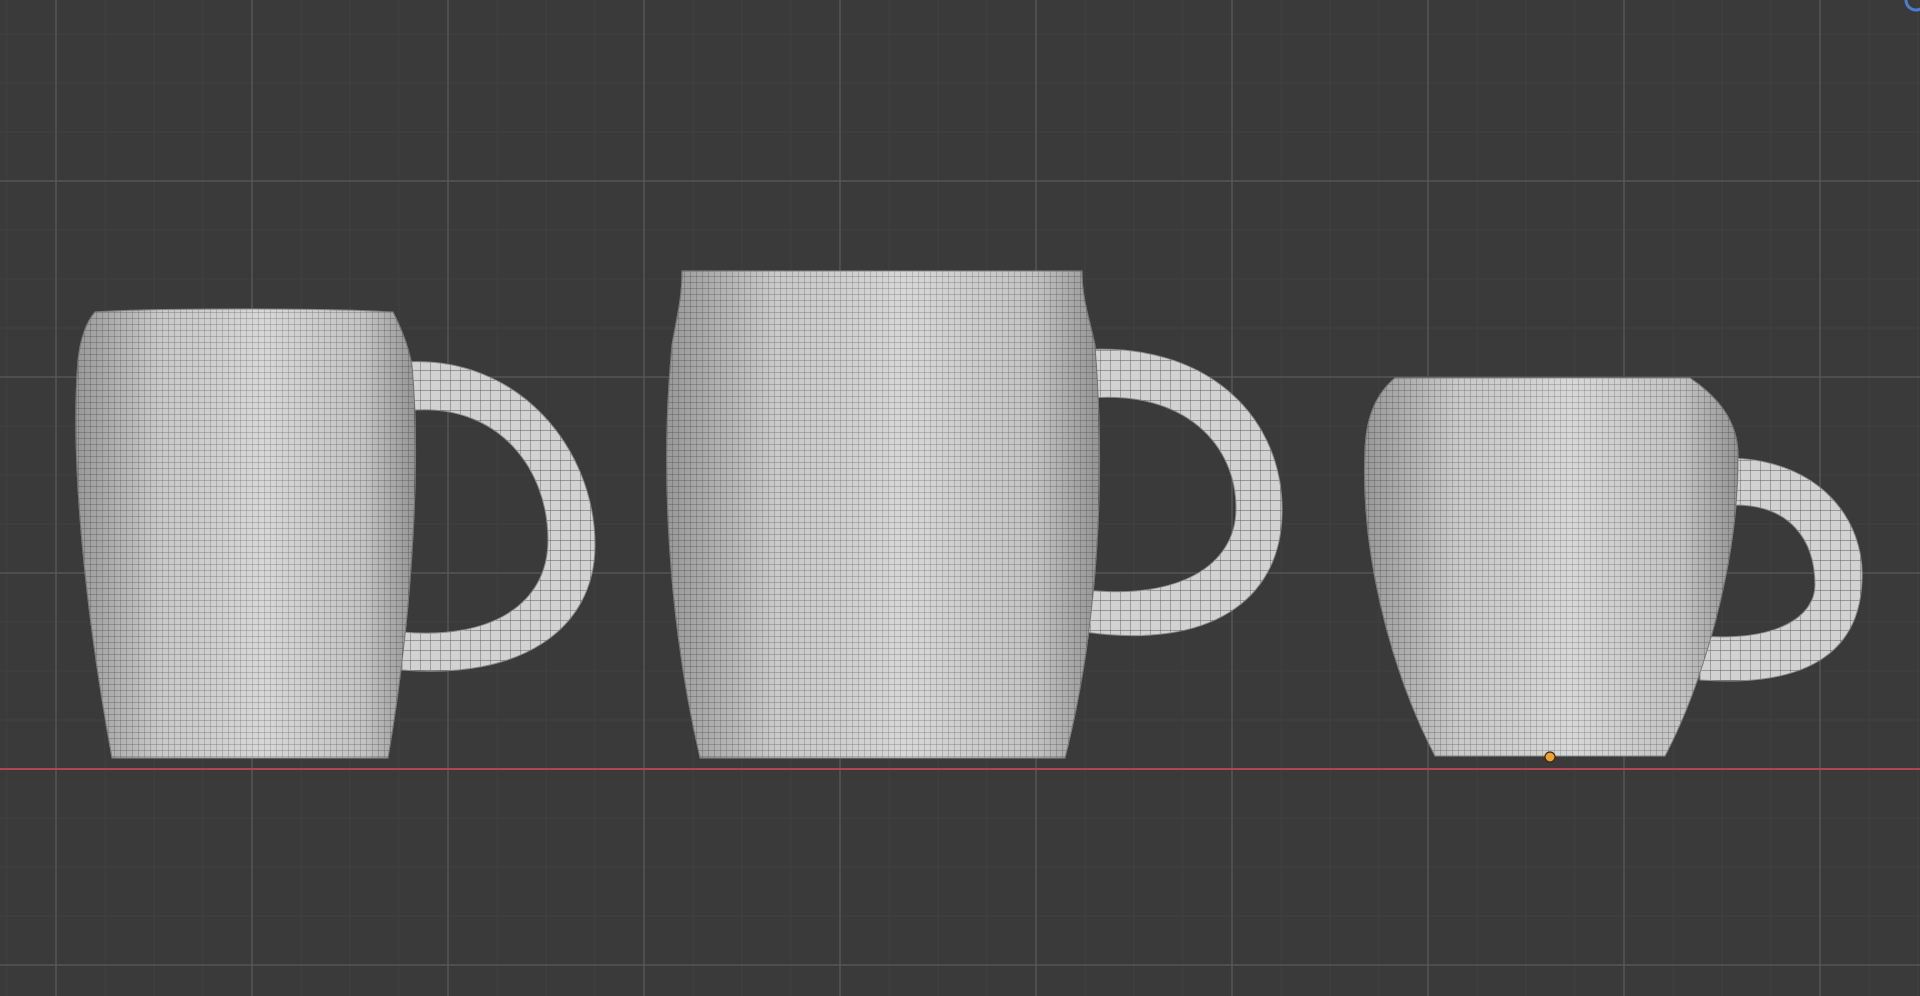 This screenshot has width=1920, height=996. I want to click on mug-barrel-handle, so click(1181, 492).